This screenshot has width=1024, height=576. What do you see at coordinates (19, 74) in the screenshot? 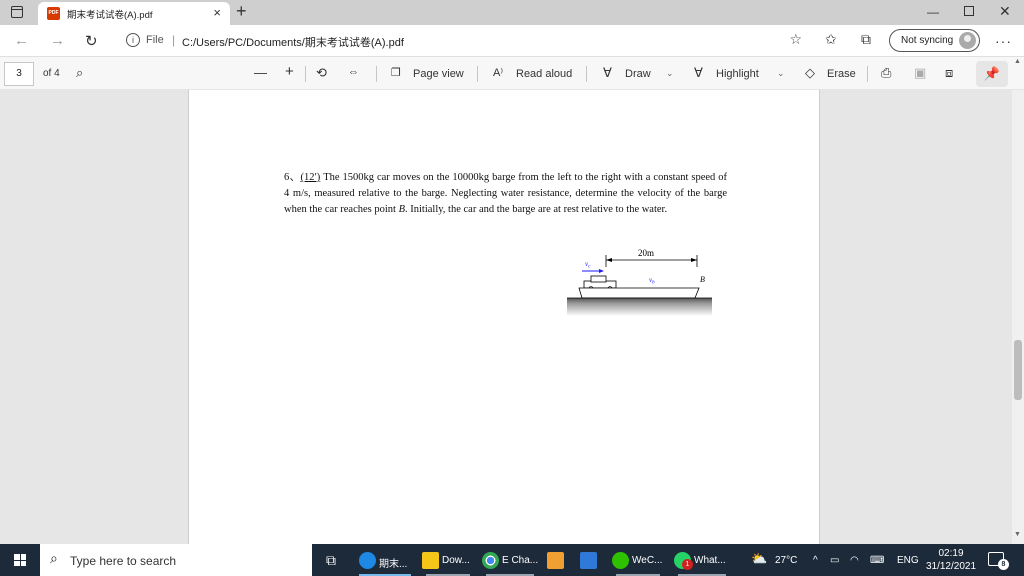
I see `page-number-input: 3` at bounding box center [19, 74].